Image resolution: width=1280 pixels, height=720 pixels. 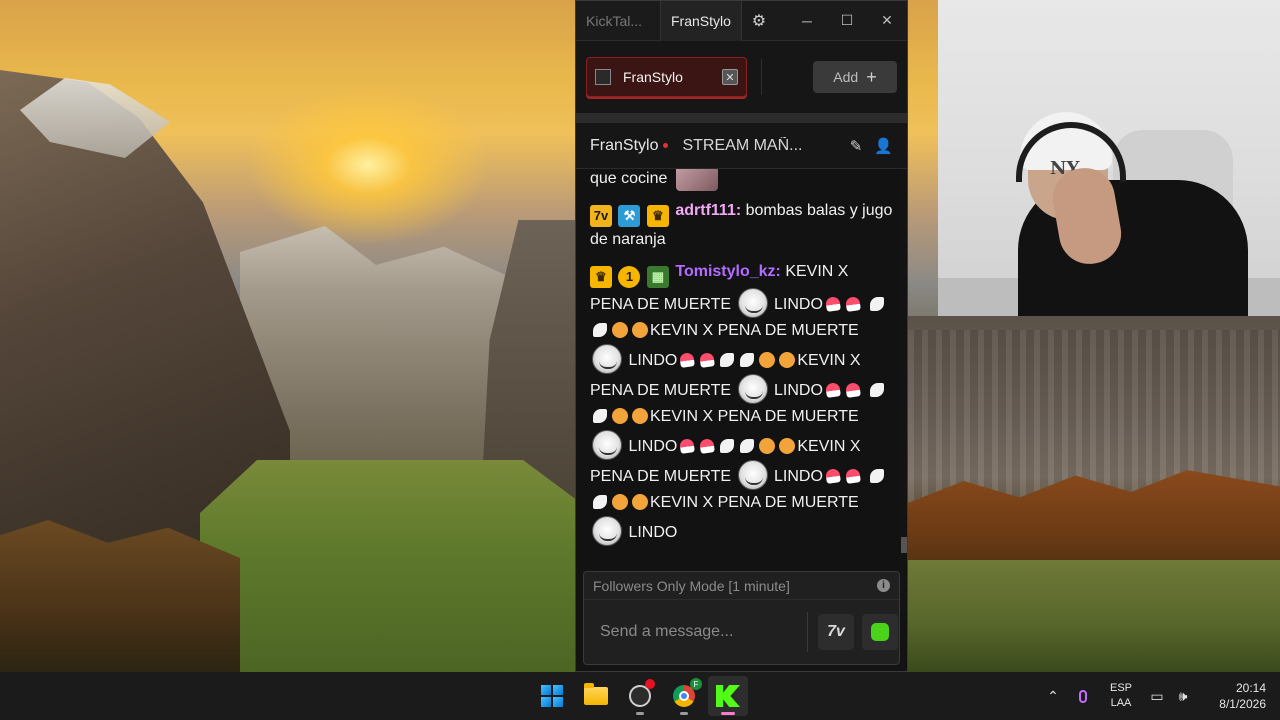 What do you see at coordinates (883, 146) in the screenshot?
I see `user-icon: 👤` at bounding box center [883, 146].